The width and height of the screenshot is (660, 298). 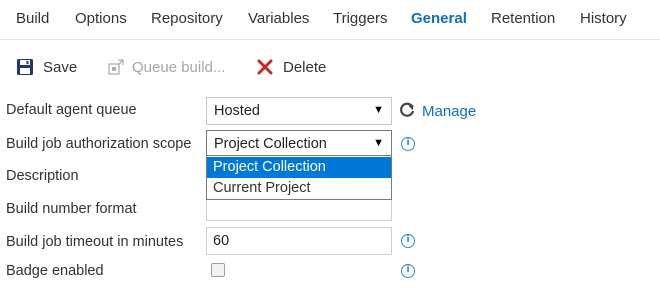 What do you see at coordinates (116, 67) in the screenshot?
I see `queue-build-icon` at bounding box center [116, 67].